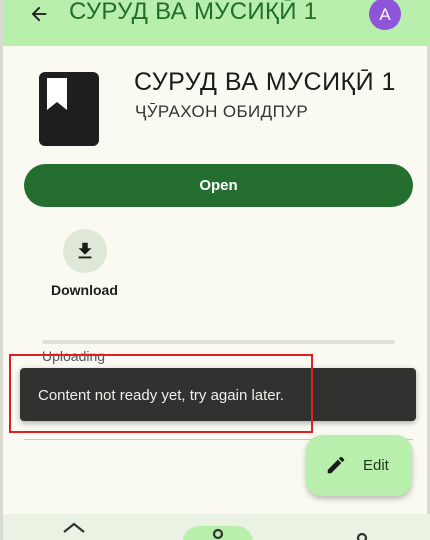 This screenshot has height=540, width=430. What do you see at coordinates (336, 465) in the screenshot?
I see `pencil-icon` at bounding box center [336, 465].